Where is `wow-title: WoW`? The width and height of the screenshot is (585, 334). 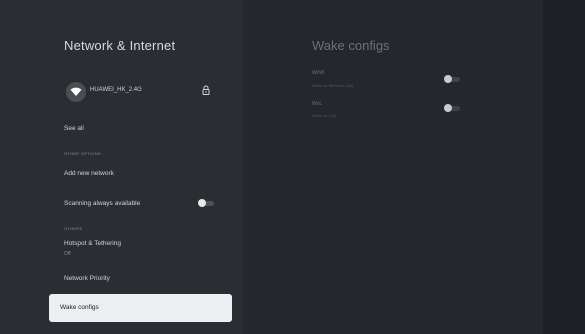
wow-title: WoW is located at coordinates (318, 73).